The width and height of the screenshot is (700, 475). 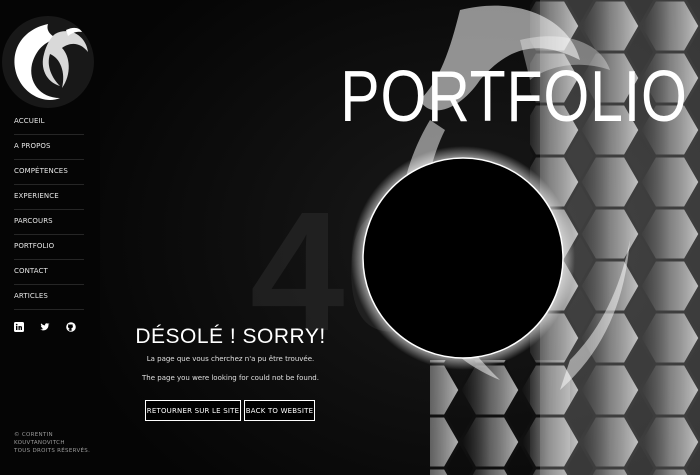 What do you see at coordinates (514, 97) in the screenshot?
I see `hero-title: PORTFOLIO` at bounding box center [514, 97].